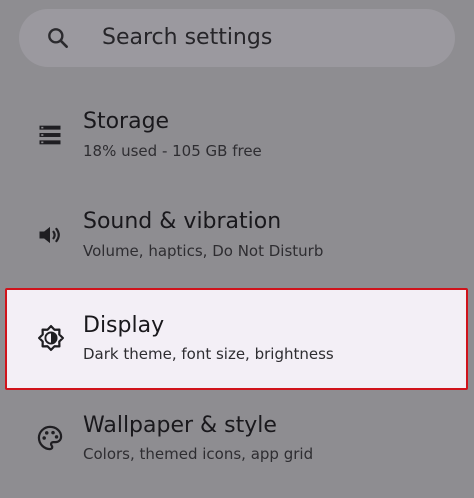  Describe the element at coordinates (180, 425) in the screenshot. I see `settings-item-title: Wallpaper & style` at that location.